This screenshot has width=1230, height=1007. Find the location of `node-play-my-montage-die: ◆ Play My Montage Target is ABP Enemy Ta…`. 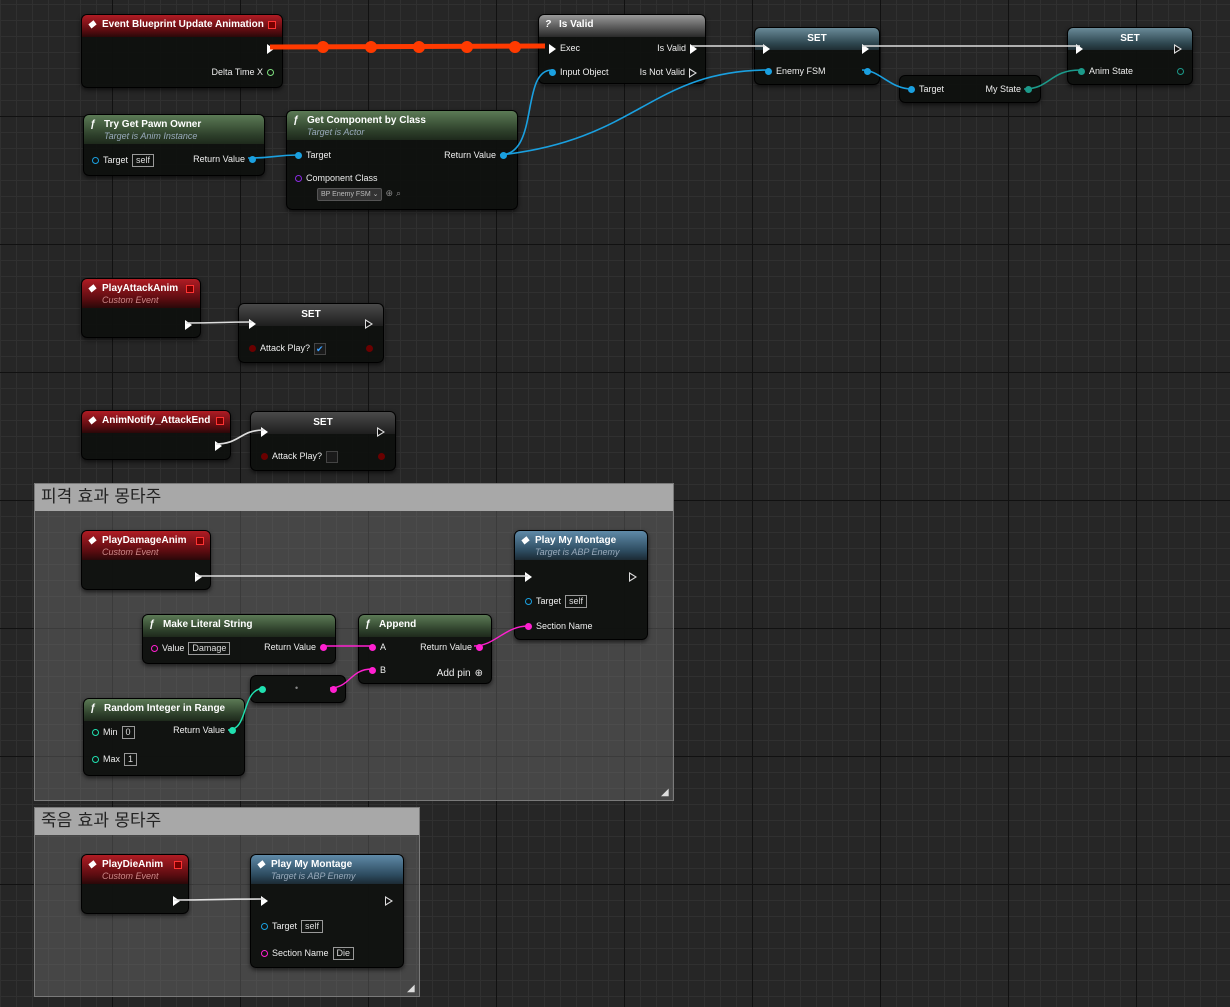

node-play-my-montage-die: ◆ Play My Montage Target is ABP Enemy Ta… is located at coordinates (327, 911).